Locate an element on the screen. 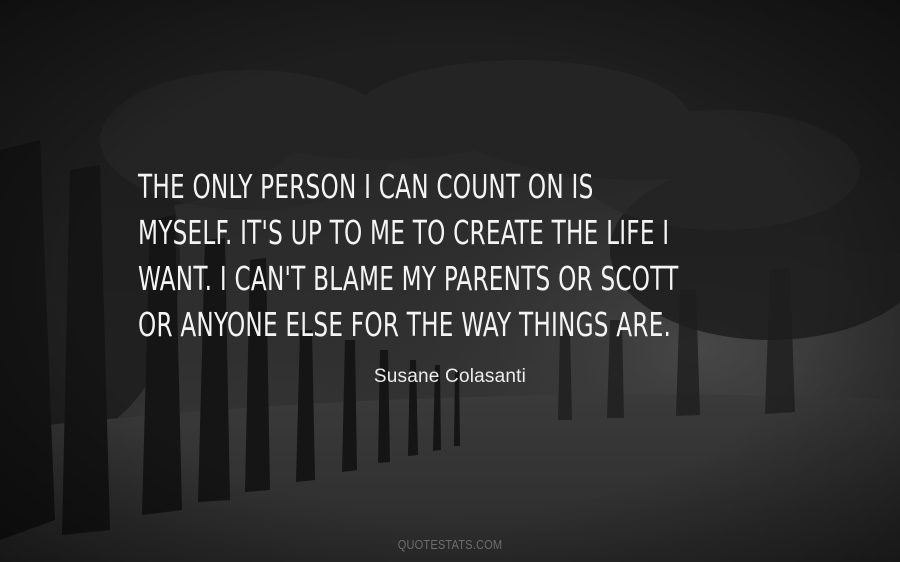 The width and height of the screenshot is (900, 562). quote-author: Susane Colasanti is located at coordinates (450, 376).